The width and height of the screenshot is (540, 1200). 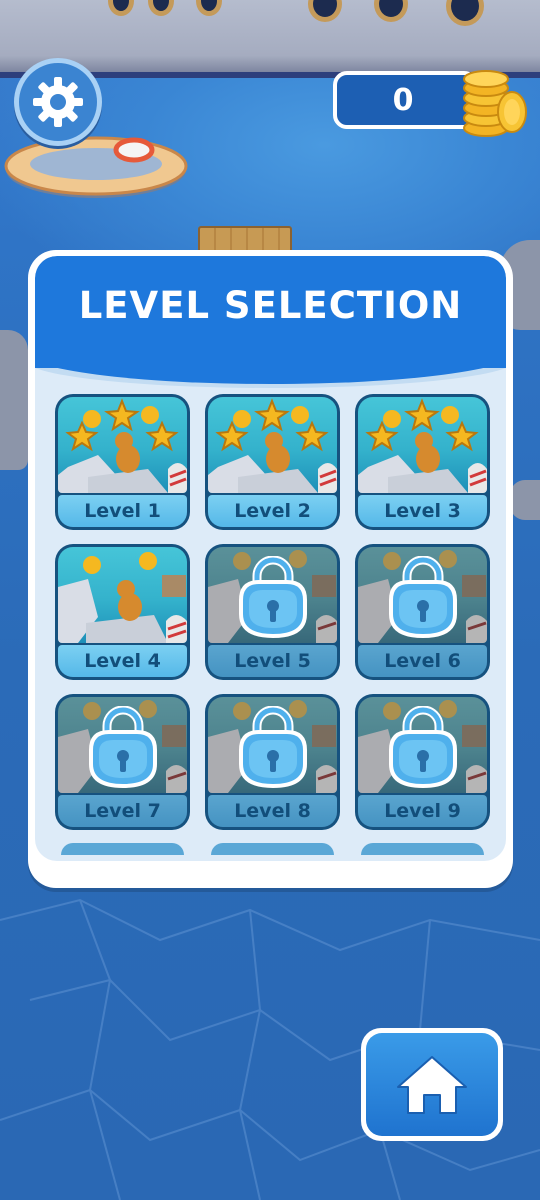 I want to click on level-label: Level 2, so click(x=272, y=511).